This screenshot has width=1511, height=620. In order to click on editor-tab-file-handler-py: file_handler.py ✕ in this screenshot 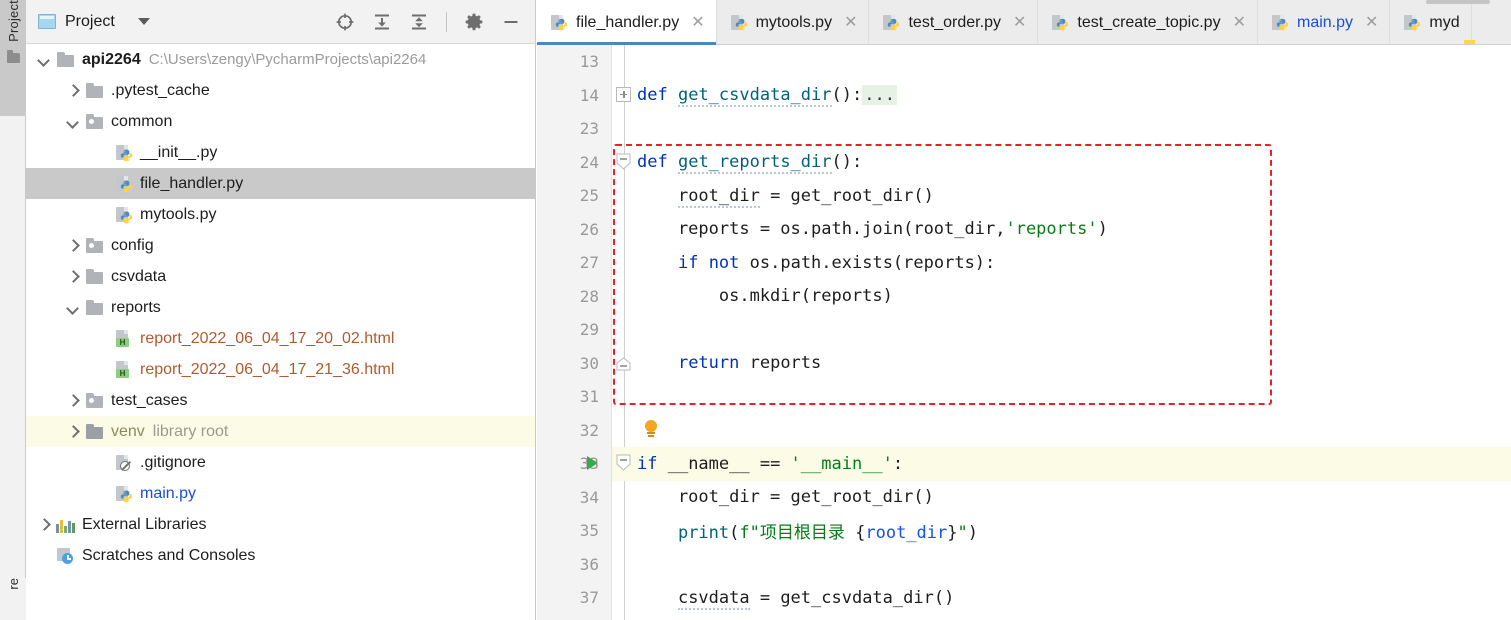, I will do `click(627, 22)`.